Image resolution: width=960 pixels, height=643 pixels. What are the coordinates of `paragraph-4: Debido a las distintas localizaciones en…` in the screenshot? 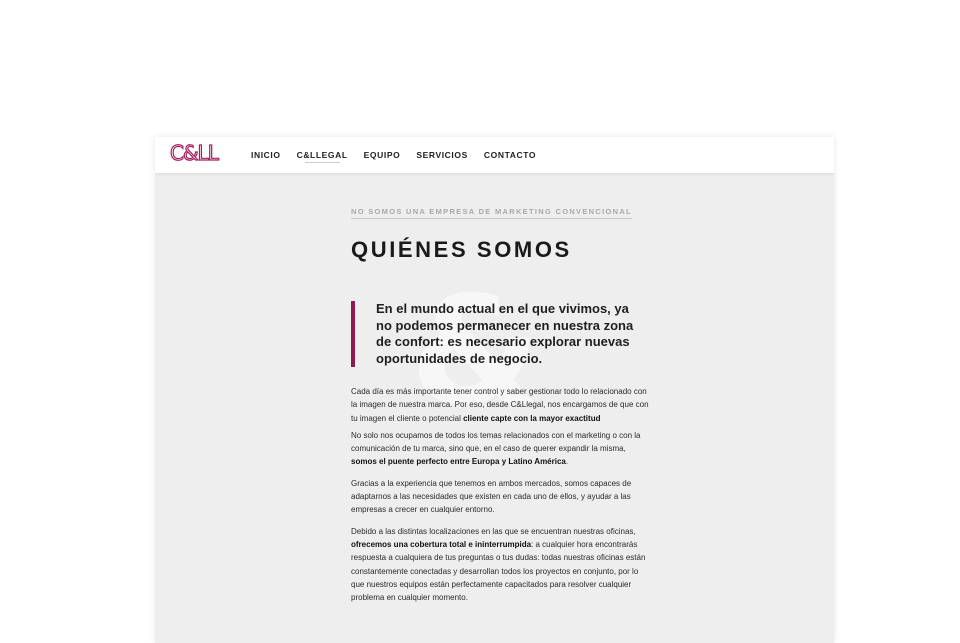 It's located at (498, 564).